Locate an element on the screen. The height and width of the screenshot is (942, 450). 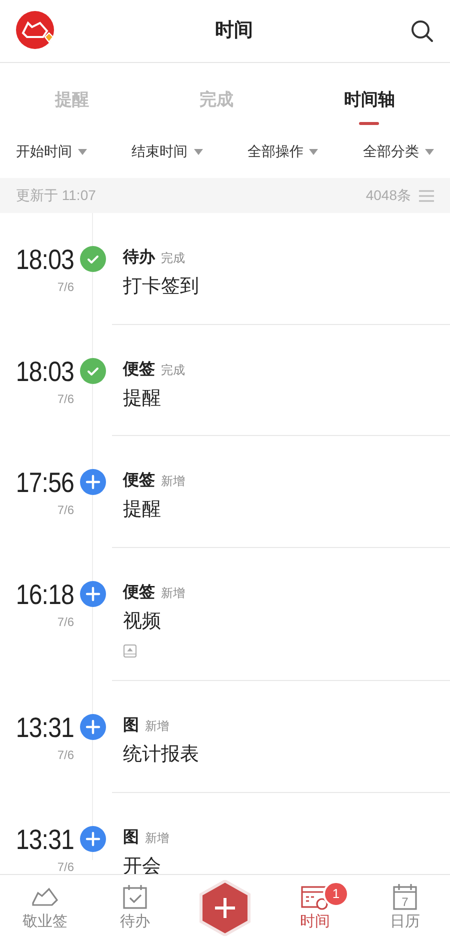
nav-tab: 时间 1 is located at coordinates (315, 908).